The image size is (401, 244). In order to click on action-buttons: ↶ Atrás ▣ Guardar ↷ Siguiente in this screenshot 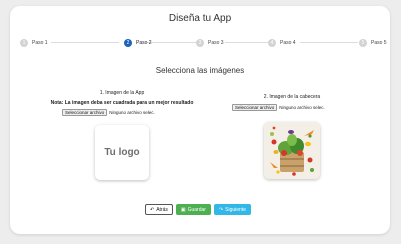, I will do `click(199, 209)`.